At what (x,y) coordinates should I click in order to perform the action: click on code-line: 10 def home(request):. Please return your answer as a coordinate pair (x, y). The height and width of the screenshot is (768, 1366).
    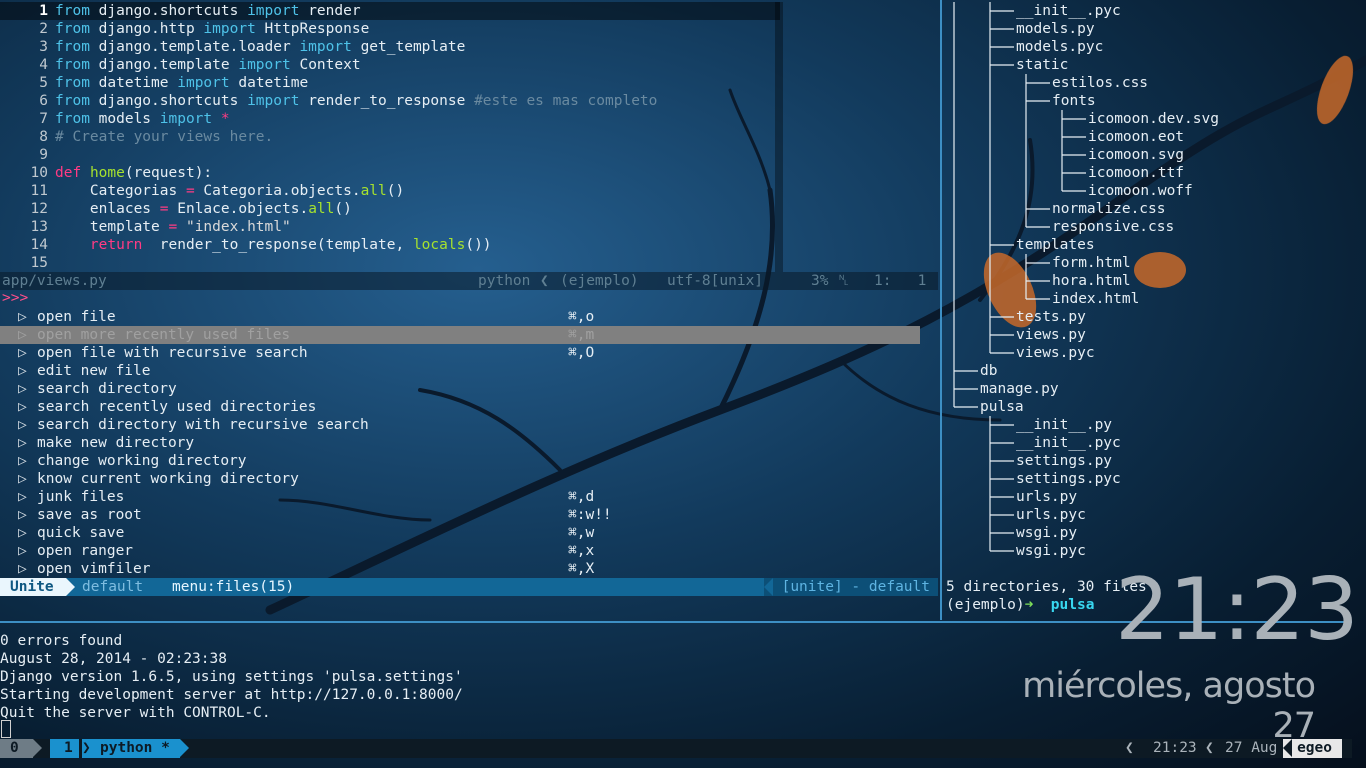
    Looking at the image, I should click on (390, 173).